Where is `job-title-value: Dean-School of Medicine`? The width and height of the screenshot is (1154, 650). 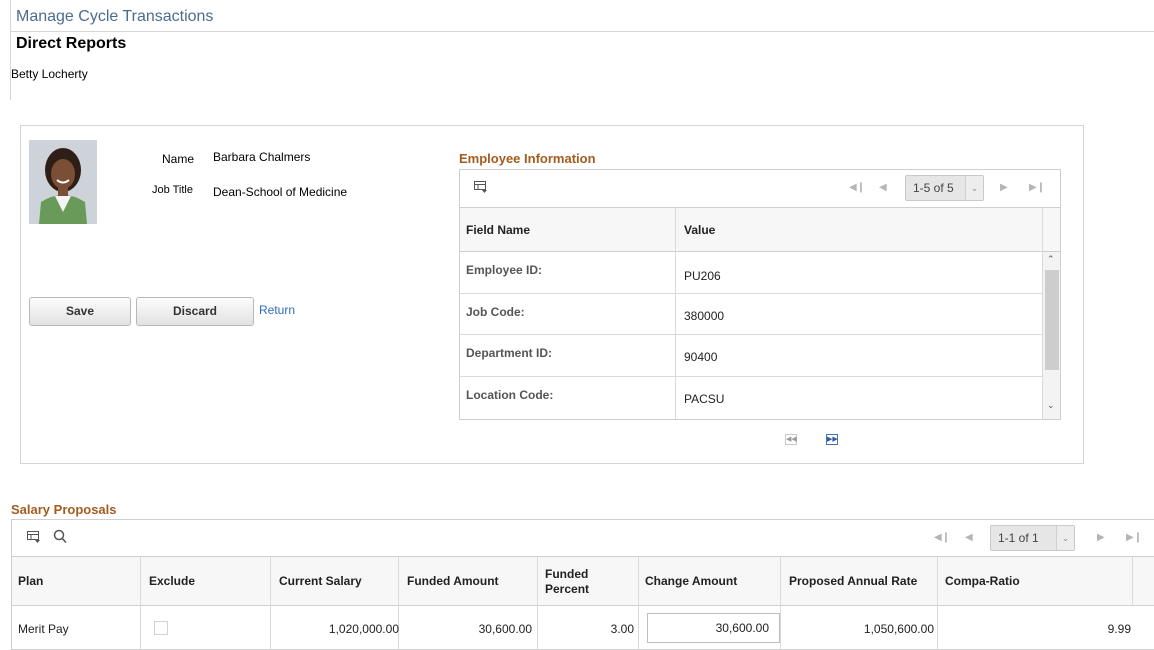
job-title-value: Dean-School of Medicine is located at coordinates (280, 192).